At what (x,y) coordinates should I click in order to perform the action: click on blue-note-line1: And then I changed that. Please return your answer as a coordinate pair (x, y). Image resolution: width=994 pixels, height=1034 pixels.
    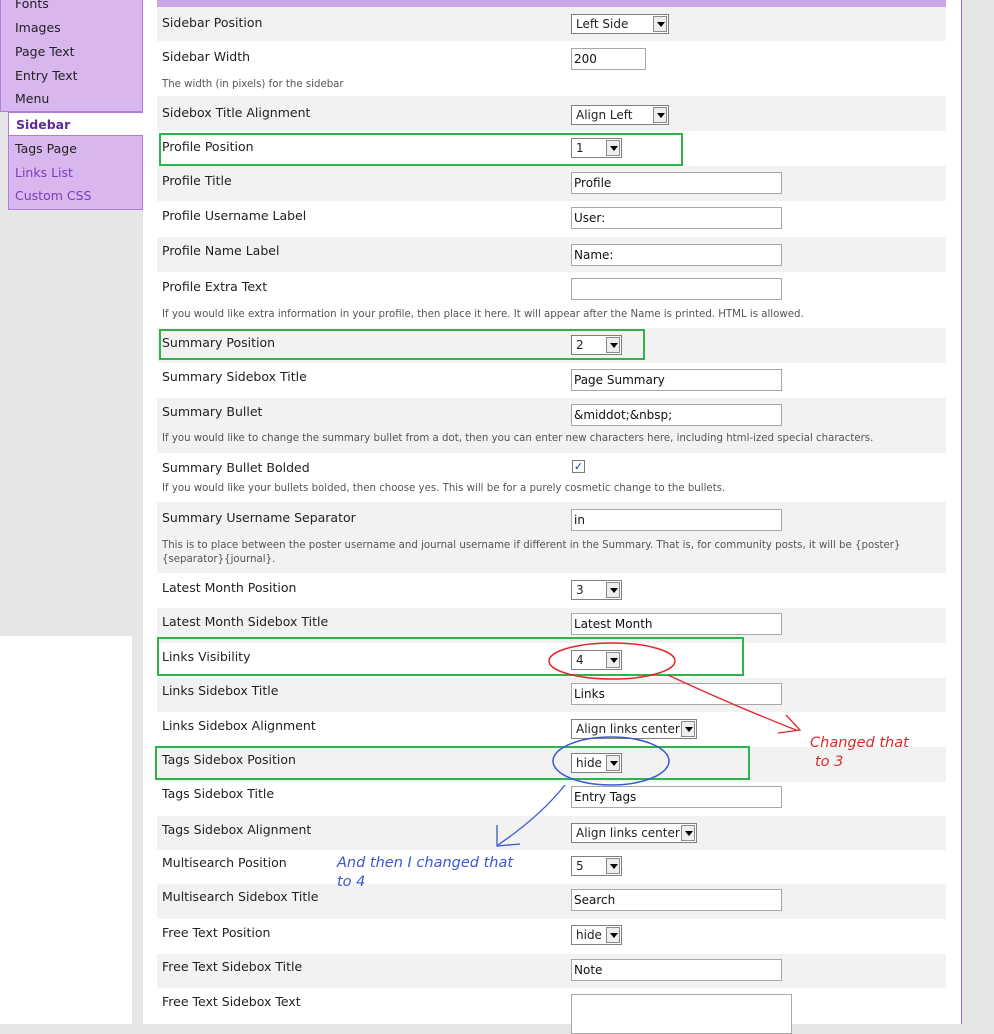
    Looking at the image, I should click on (425, 863).